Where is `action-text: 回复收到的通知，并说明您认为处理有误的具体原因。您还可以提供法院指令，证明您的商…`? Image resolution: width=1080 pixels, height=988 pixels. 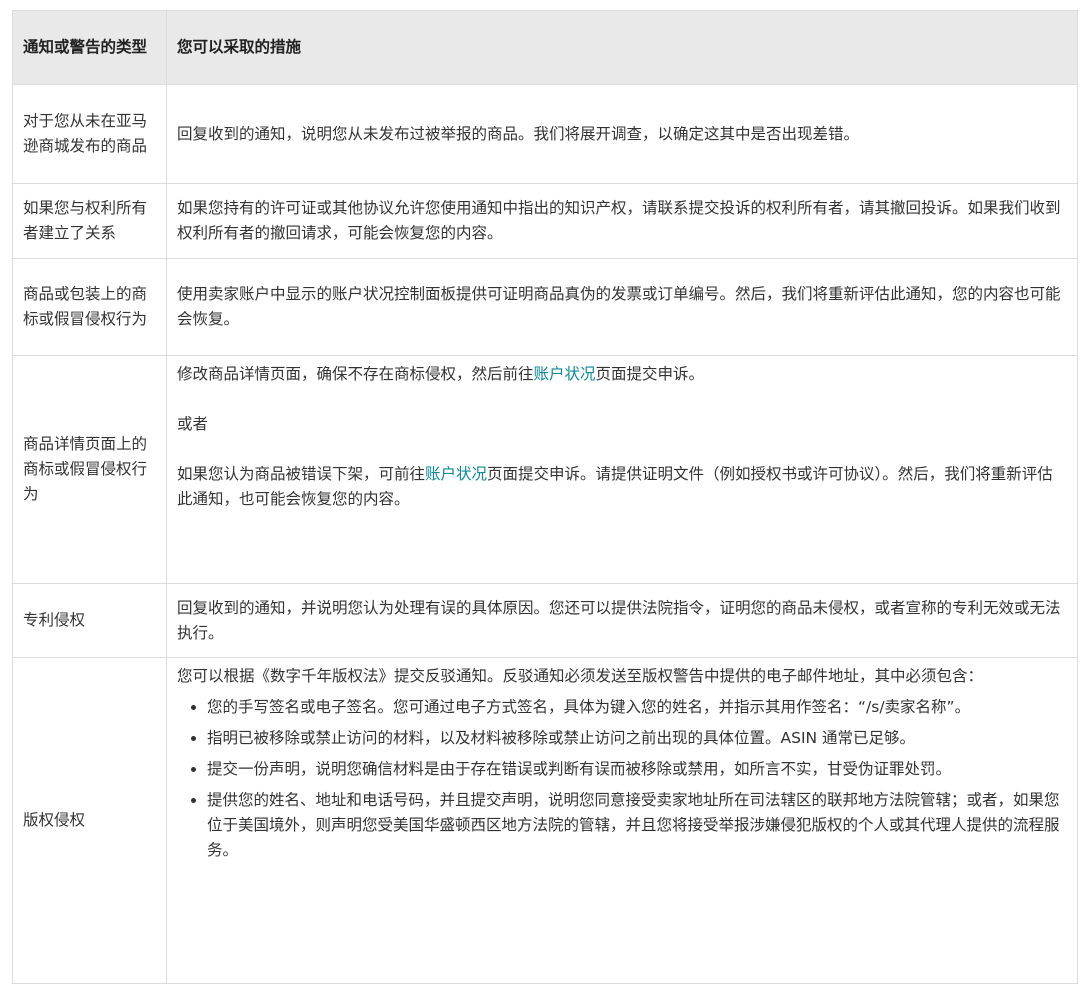 action-text: 回复收到的通知，并说明您认为处理有误的具体原因。您还可以提供法院指令，证明您的商… is located at coordinates (622, 620).